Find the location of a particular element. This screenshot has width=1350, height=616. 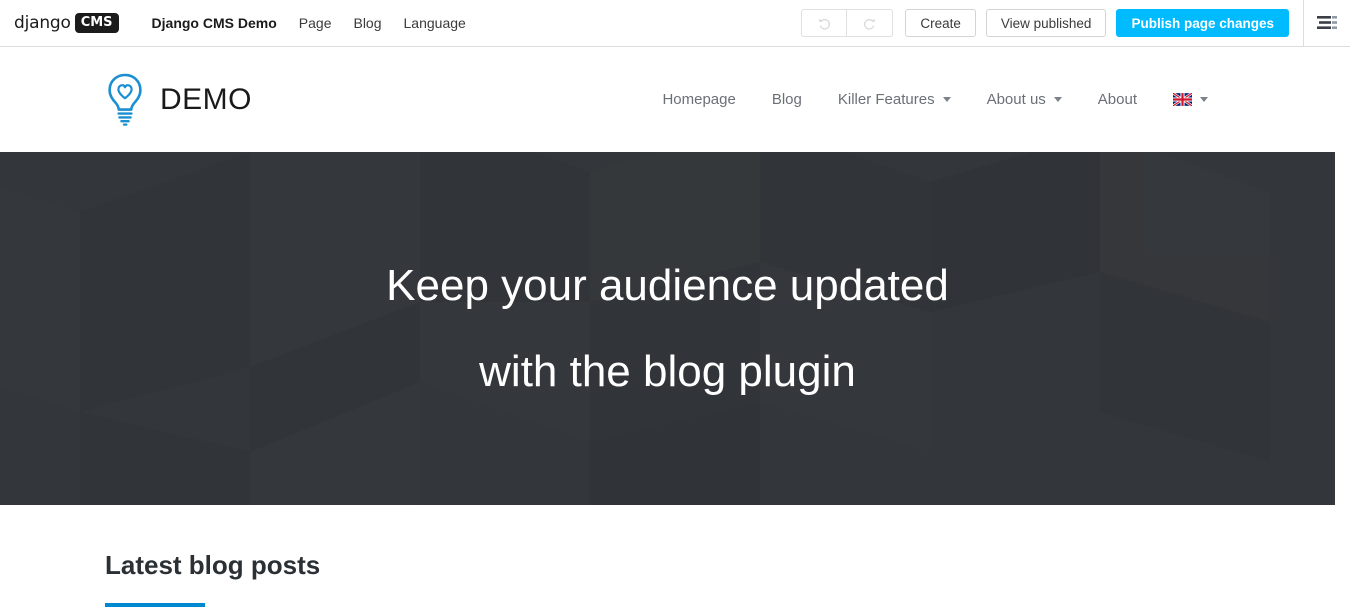

undo-icon is located at coordinates (824, 24).